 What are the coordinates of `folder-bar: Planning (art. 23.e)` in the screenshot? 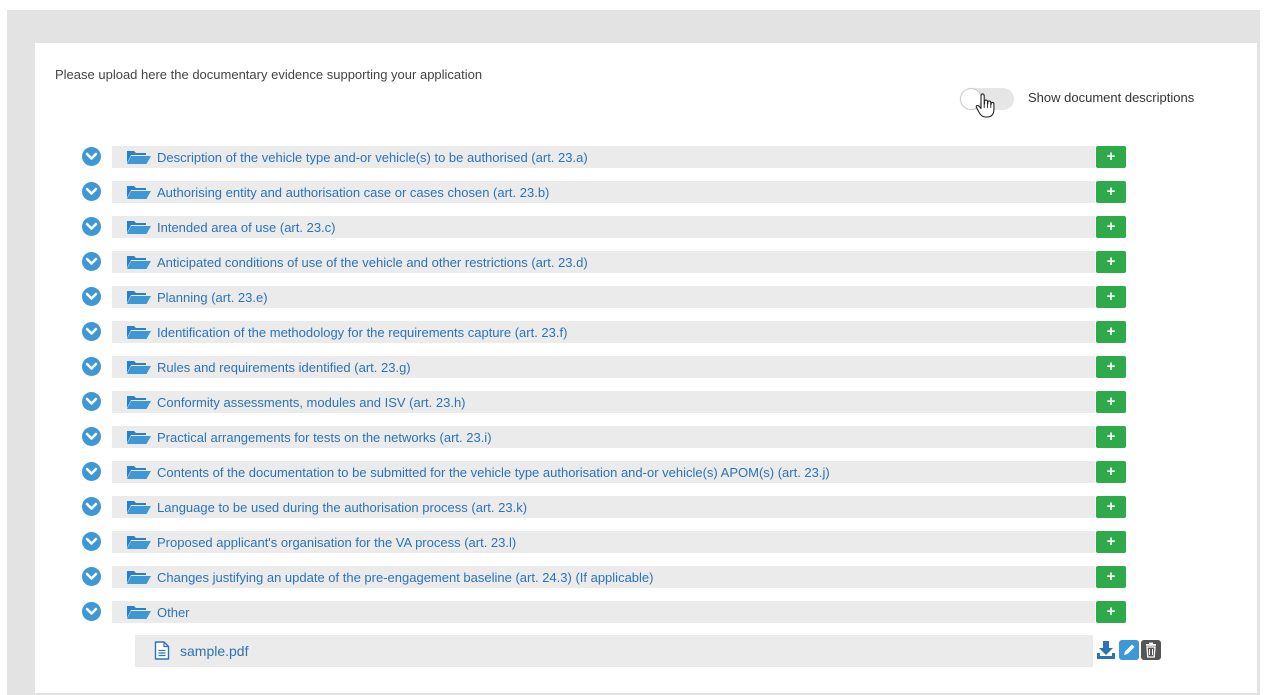 It's located at (603, 297).